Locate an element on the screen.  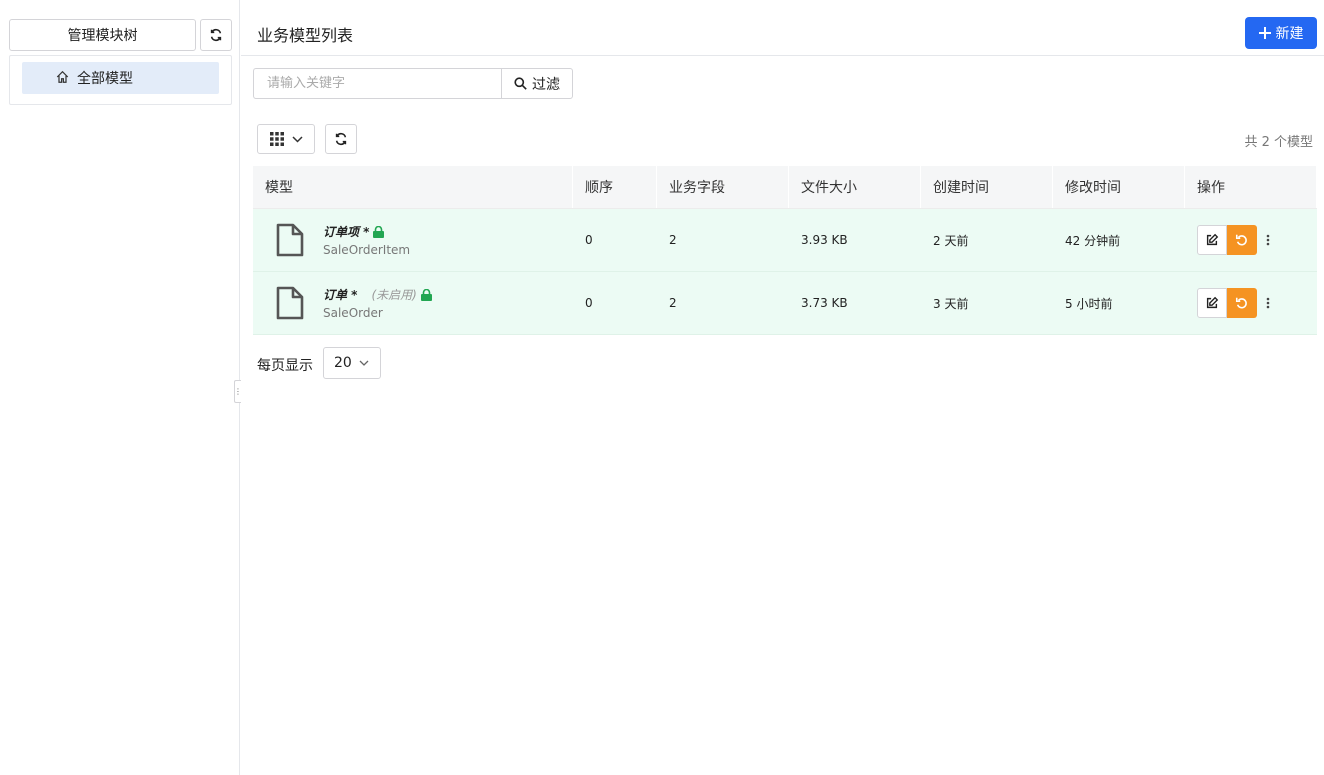
search-input is located at coordinates (377, 83).